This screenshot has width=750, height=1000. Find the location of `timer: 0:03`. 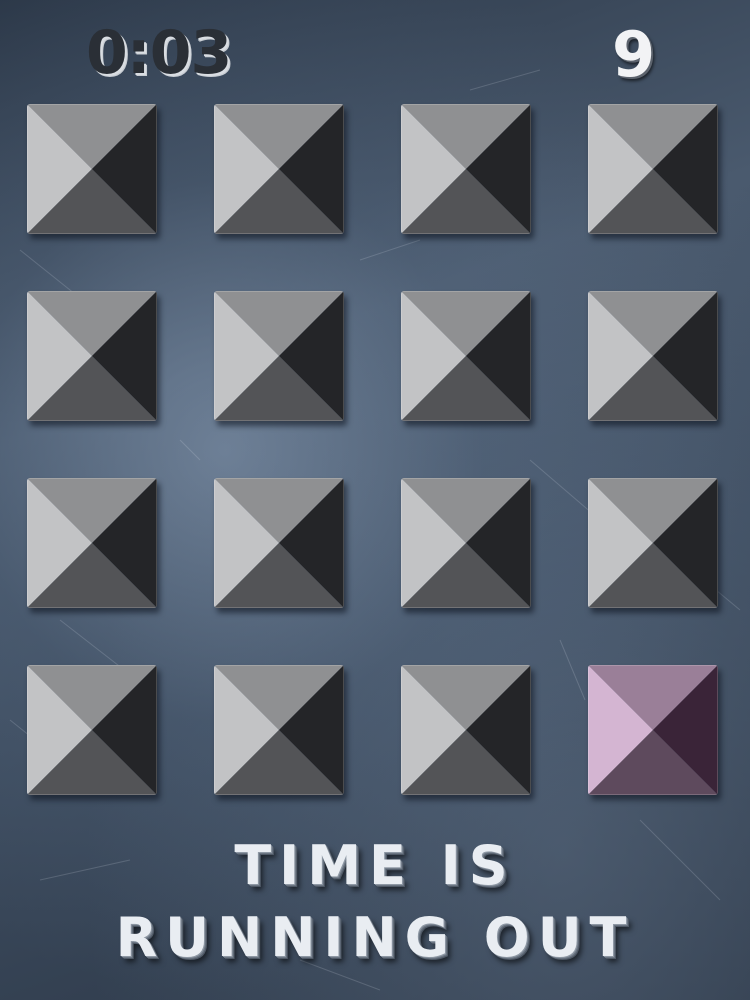

timer: 0:03 is located at coordinates (159, 53).